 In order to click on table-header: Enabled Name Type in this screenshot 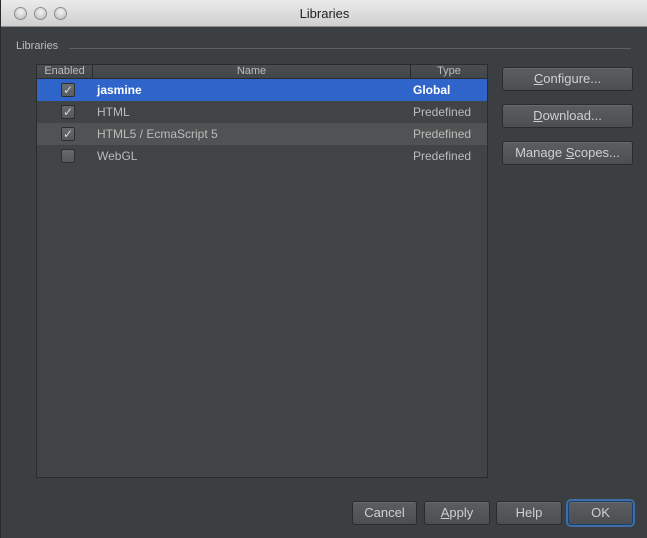, I will do `click(262, 72)`.